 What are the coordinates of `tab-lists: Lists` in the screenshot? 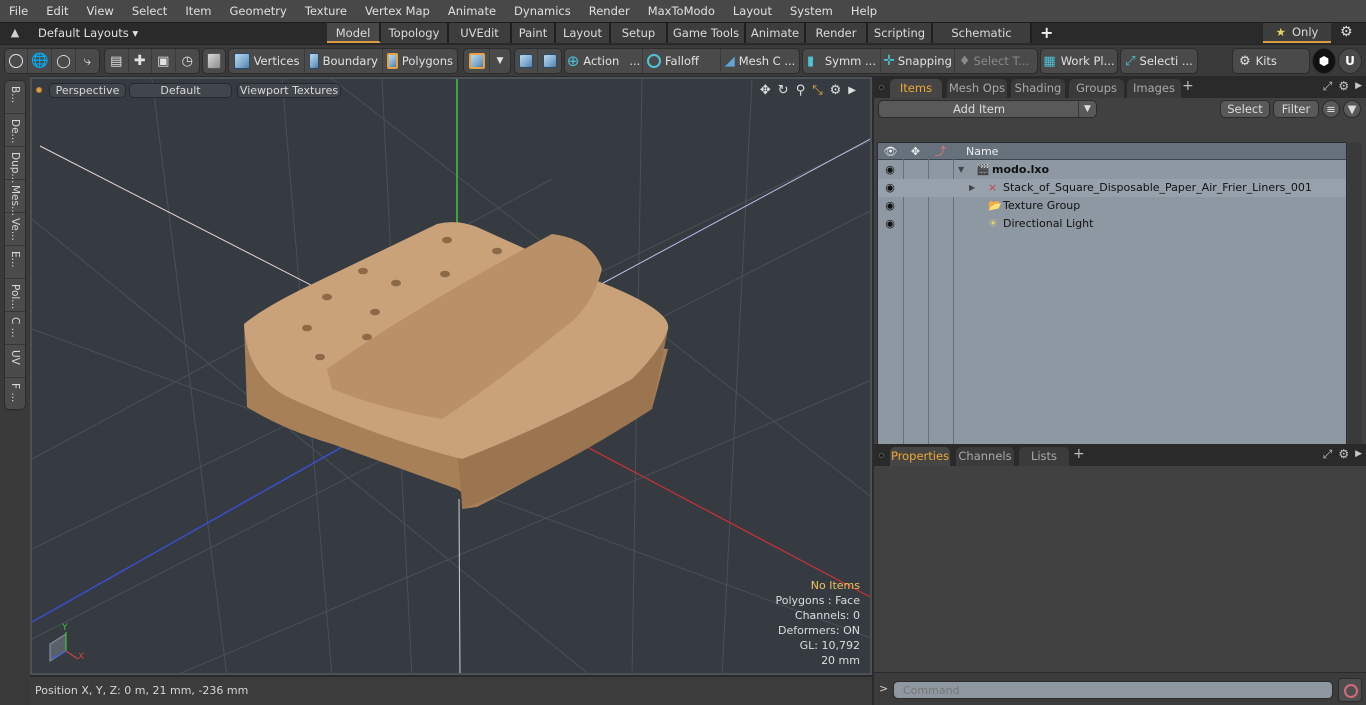 It's located at (1044, 456).